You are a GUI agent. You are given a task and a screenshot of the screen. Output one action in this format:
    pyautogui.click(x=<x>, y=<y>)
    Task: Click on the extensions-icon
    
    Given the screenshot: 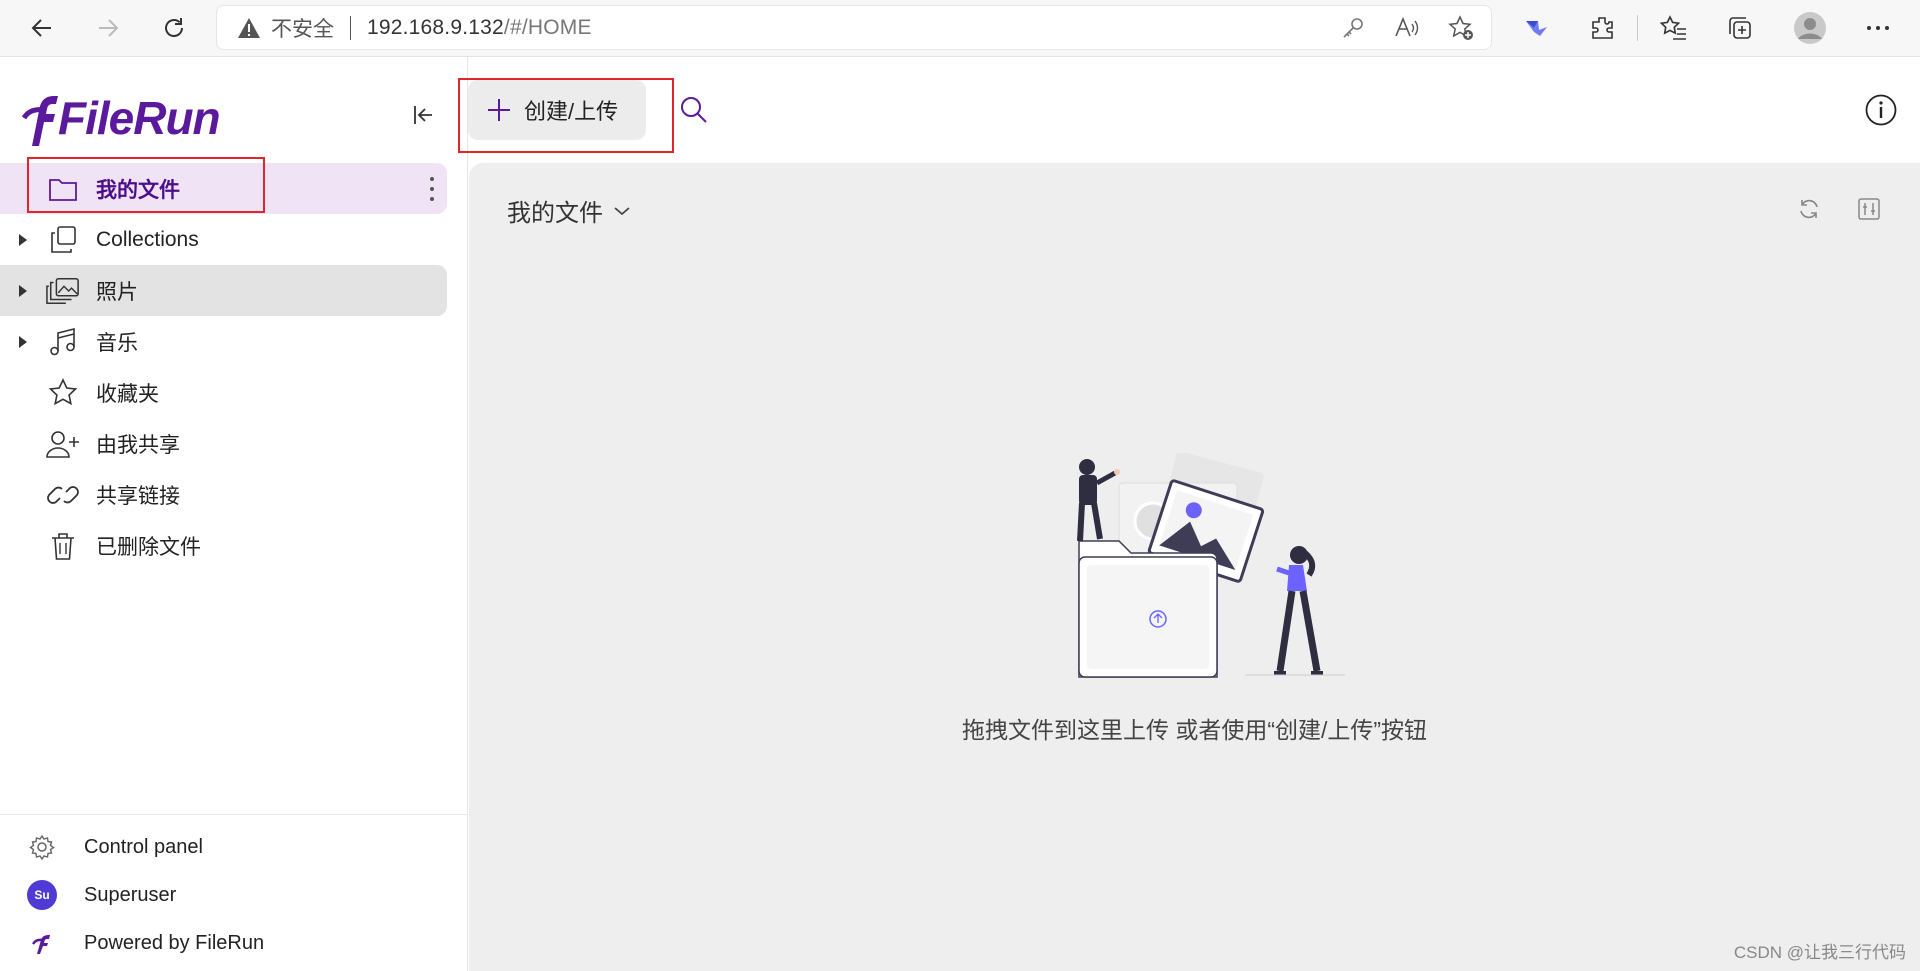 What is the action you would take?
    pyautogui.click(x=1602, y=28)
    